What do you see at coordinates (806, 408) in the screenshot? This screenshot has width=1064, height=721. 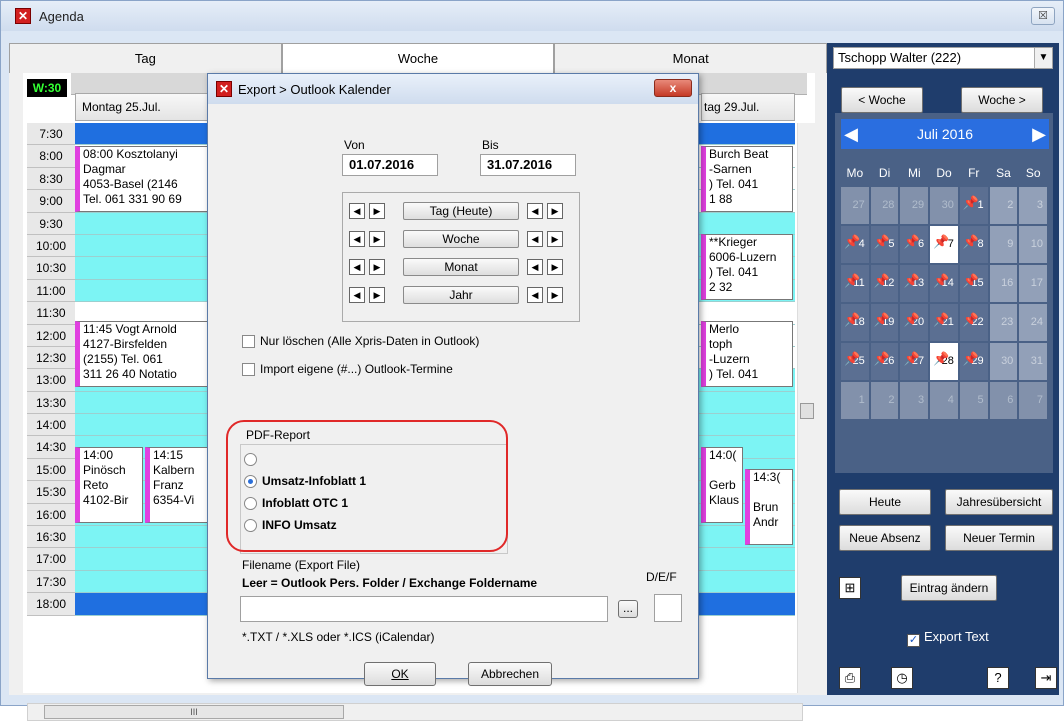 I see `vertical-scrollbar` at bounding box center [806, 408].